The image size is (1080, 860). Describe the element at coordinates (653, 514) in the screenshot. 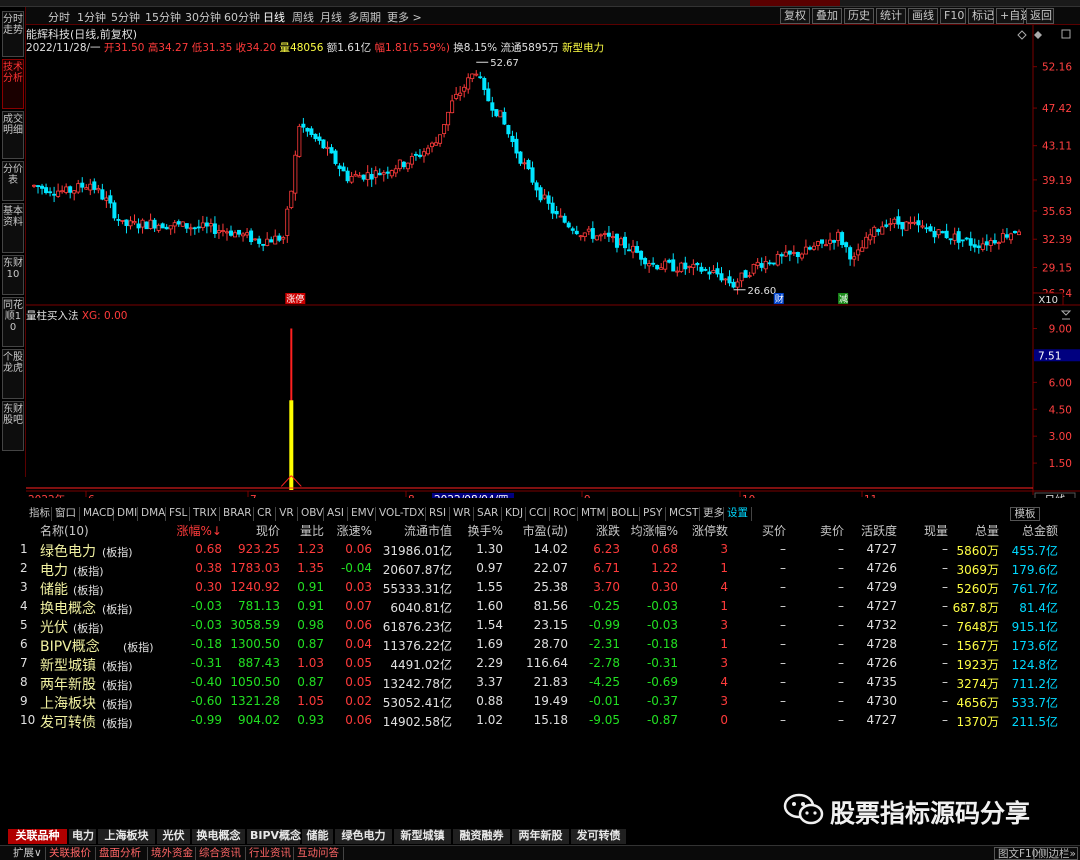

I see `indicator-tab-22: PSY` at that location.